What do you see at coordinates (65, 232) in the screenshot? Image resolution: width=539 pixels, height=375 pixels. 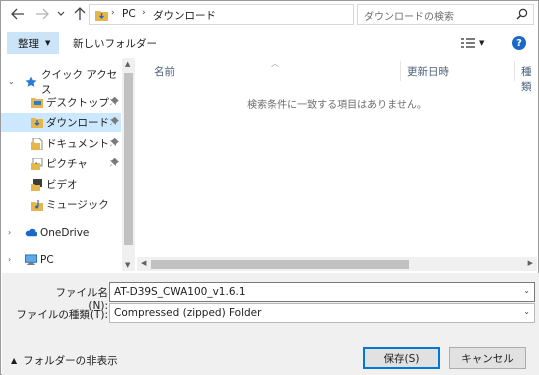 I see `nav-label: OneDrive` at bounding box center [65, 232].